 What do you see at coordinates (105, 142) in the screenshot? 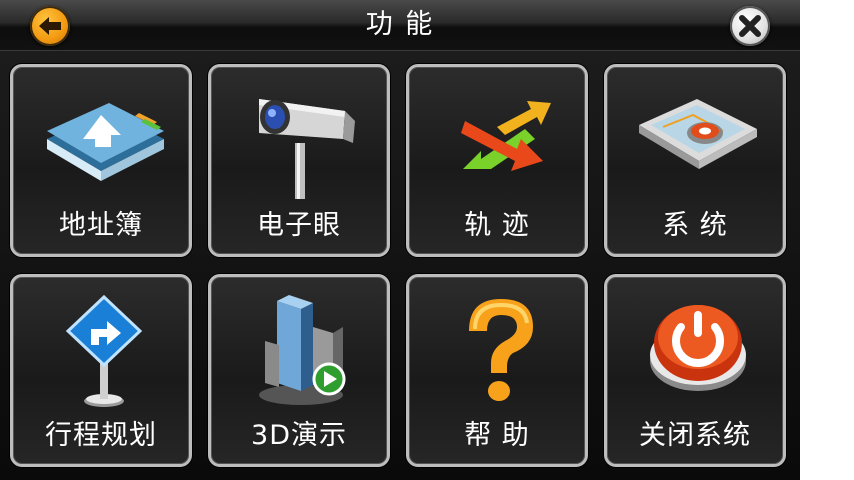
I see `address-book-icon` at bounding box center [105, 142].